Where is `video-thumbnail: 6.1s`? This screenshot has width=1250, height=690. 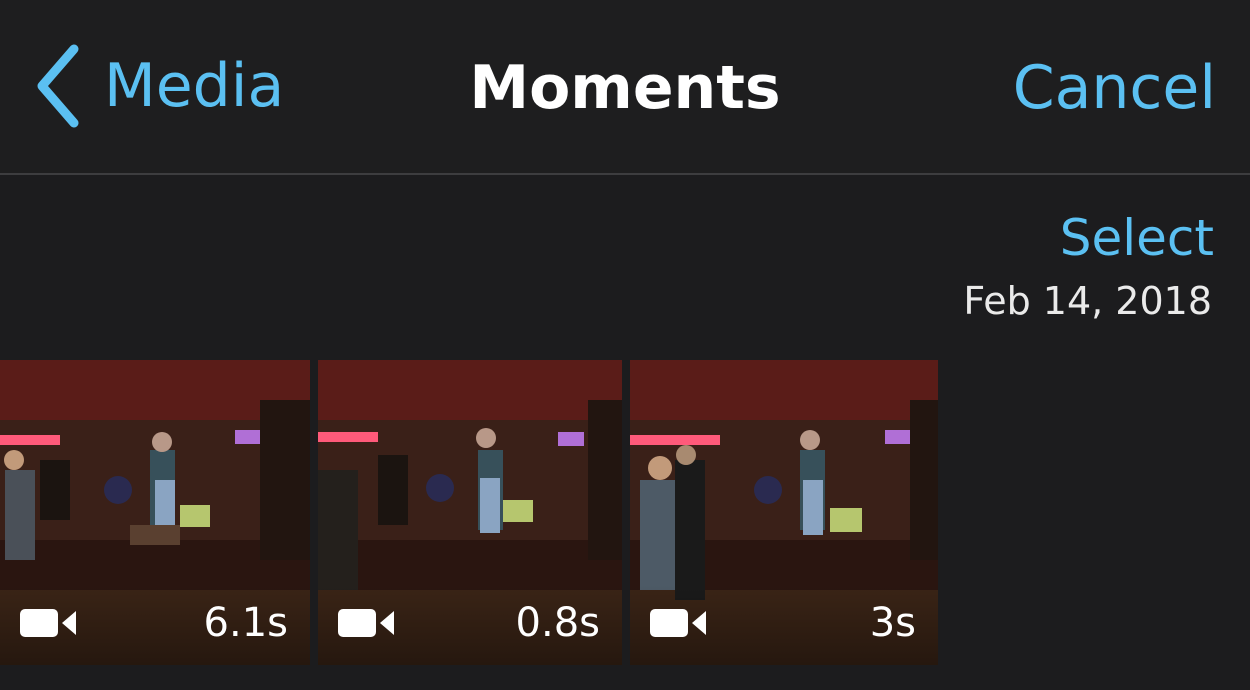 video-thumbnail: 6.1s is located at coordinates (155, 512).